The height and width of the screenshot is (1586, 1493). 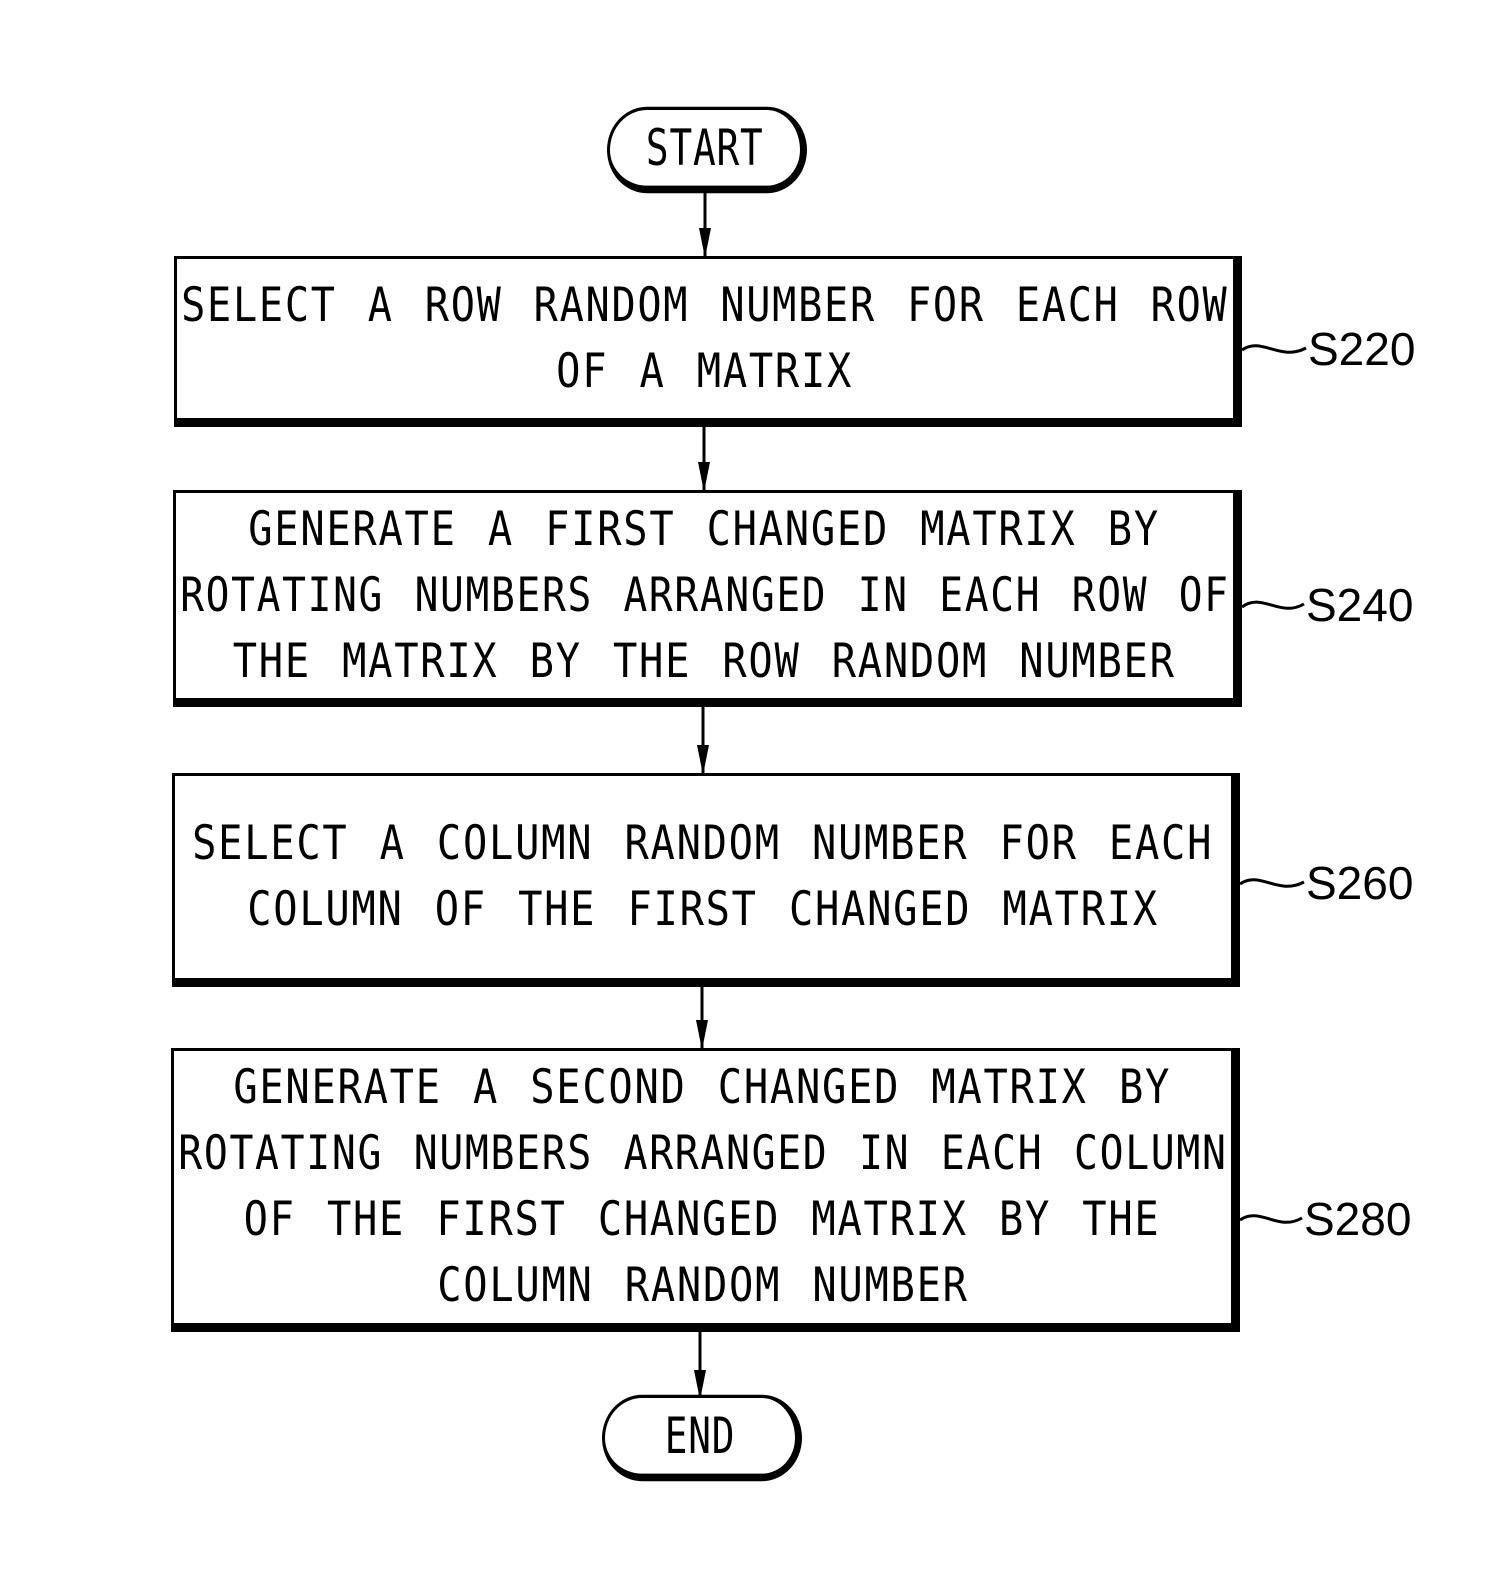 I want to click on start-label: START, so click(x=705, y=147).